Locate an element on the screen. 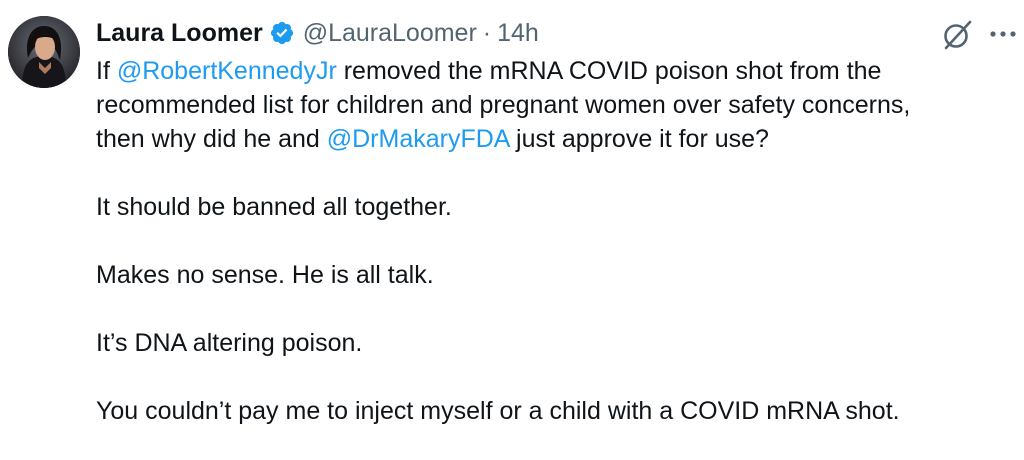  tweet-paragraph: It should be banned all together. is located at coordinates (274, 207).